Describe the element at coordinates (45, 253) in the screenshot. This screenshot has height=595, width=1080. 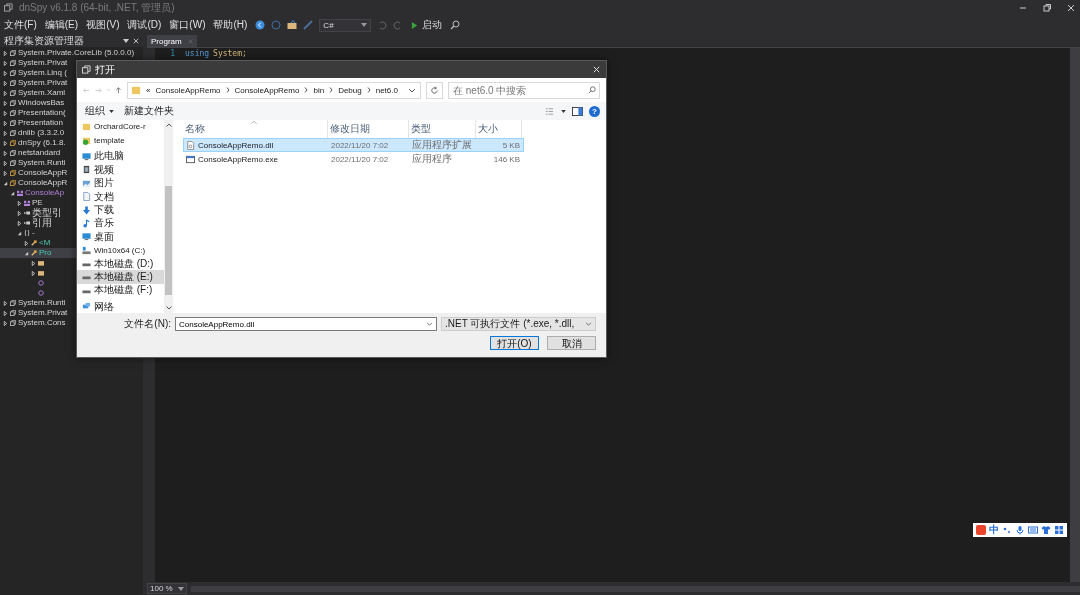
I see `tree-label: Pro` at that location.